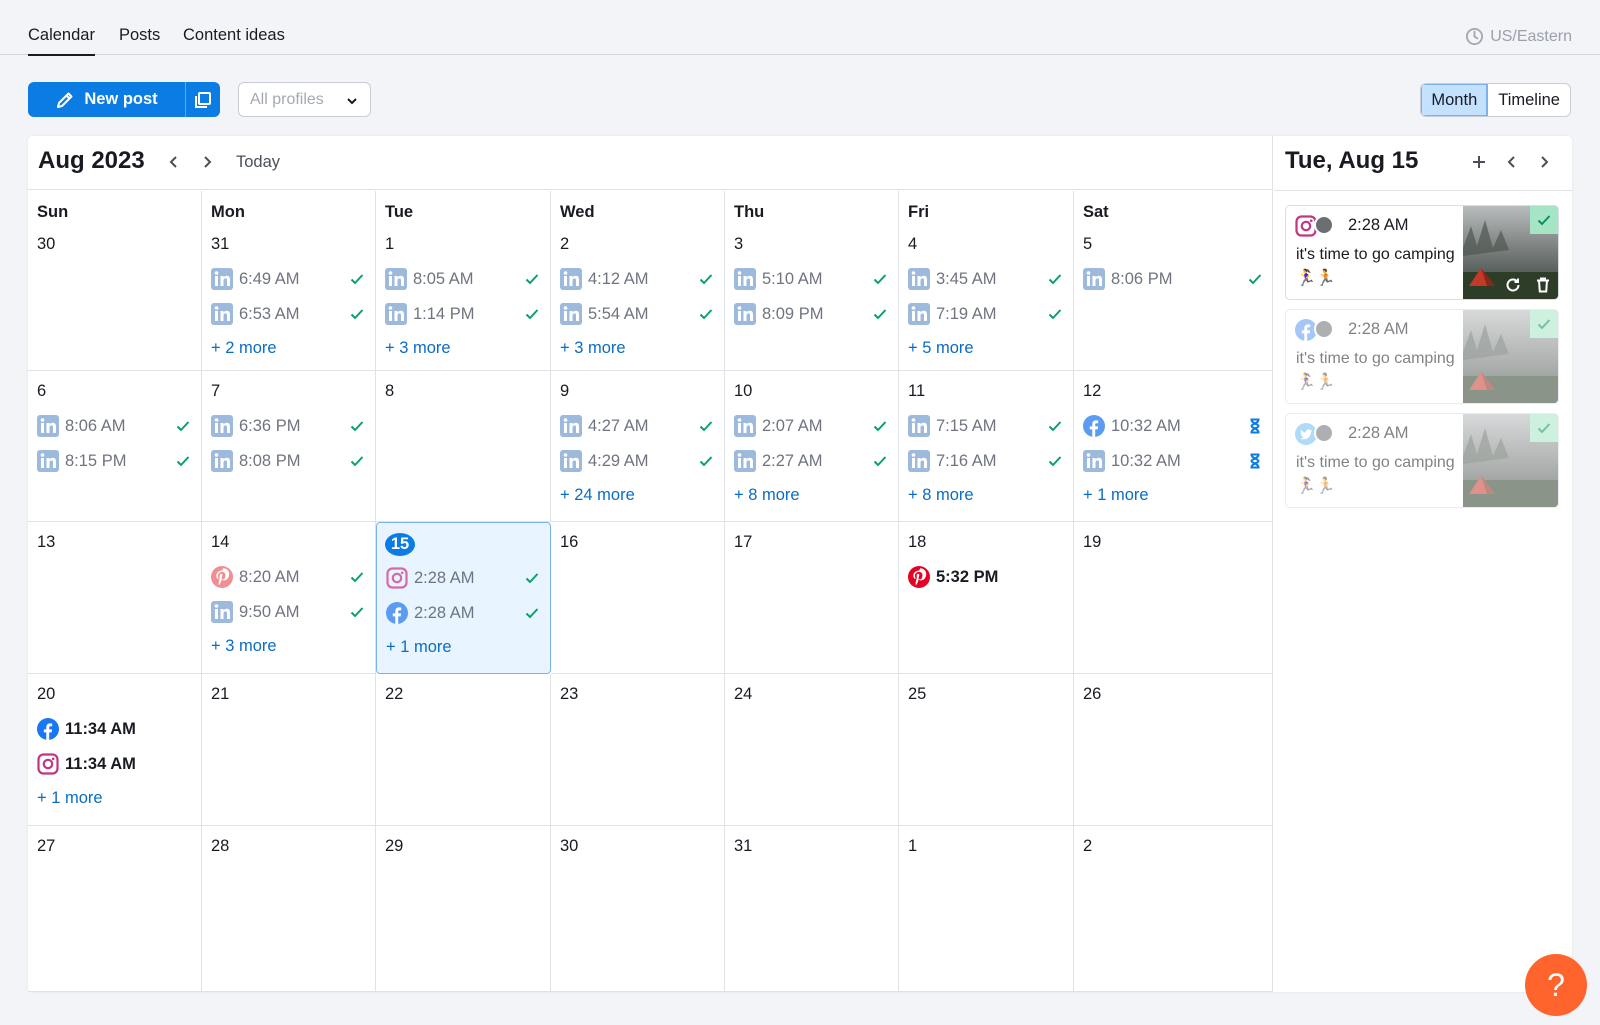 The height and width of the screenshot is (1025, 1600). Describe the element at coordinates (114, 461) in the screenshot. I see `scheduled-post: 8:15 PM` at that location.